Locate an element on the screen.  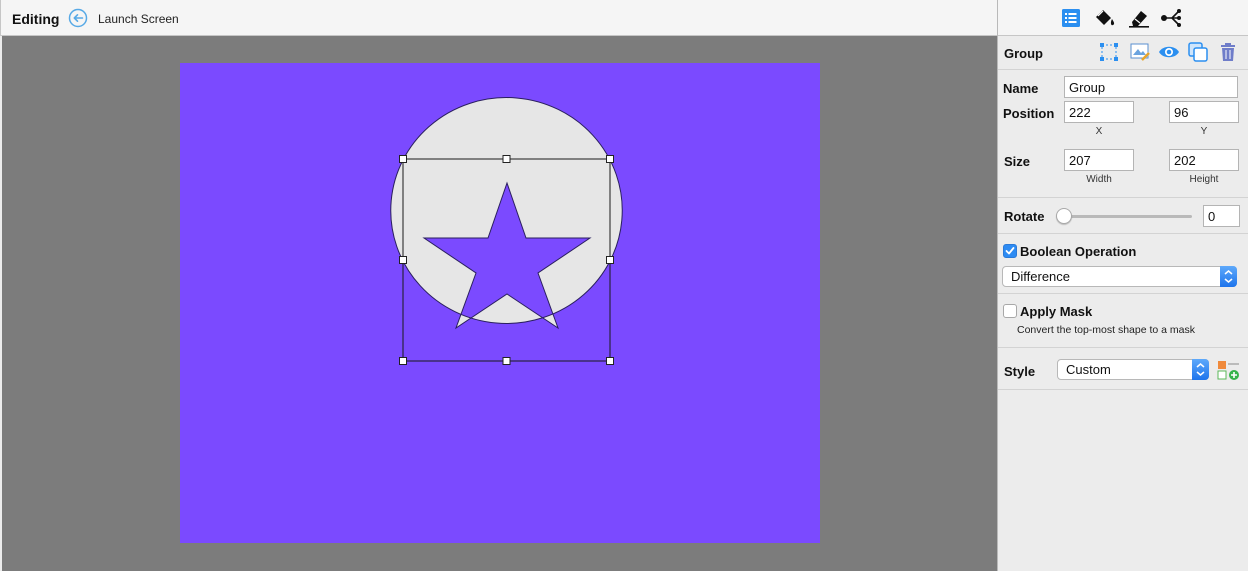
rotate-label: Rotate is located at coordinates (1024, 216).